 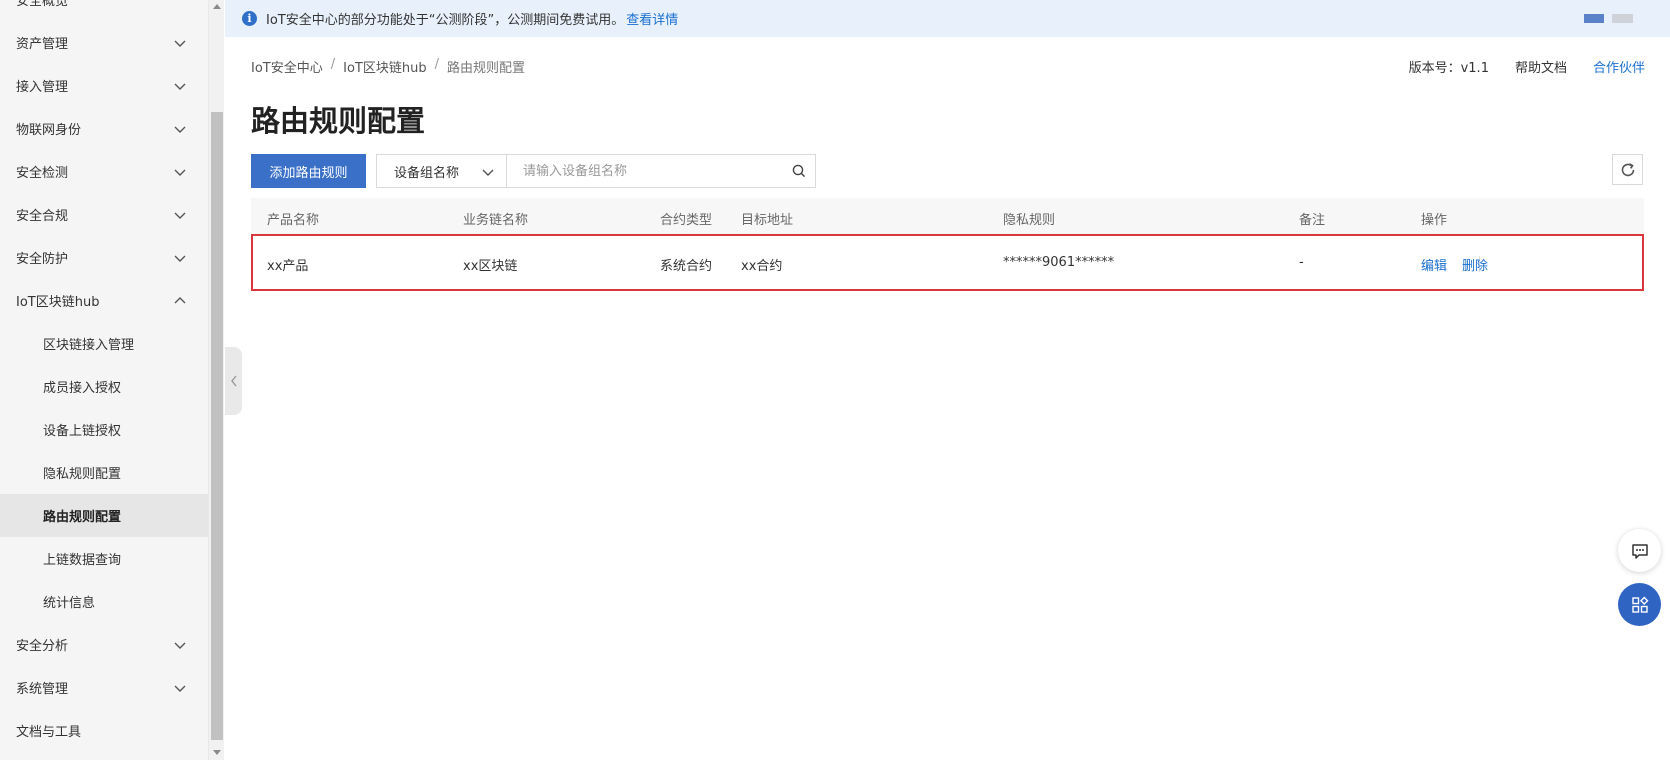 I want to click on sidebar-collapse-handle, so click(x=233, y=381).